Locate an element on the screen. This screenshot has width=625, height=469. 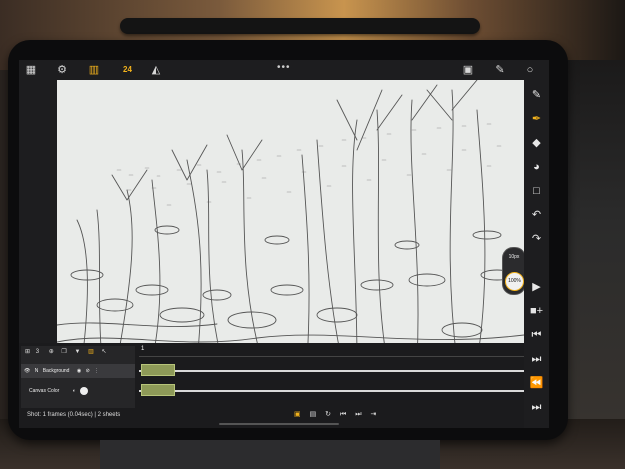
pen-icon: ✒ is located at coordinates (536, 119).